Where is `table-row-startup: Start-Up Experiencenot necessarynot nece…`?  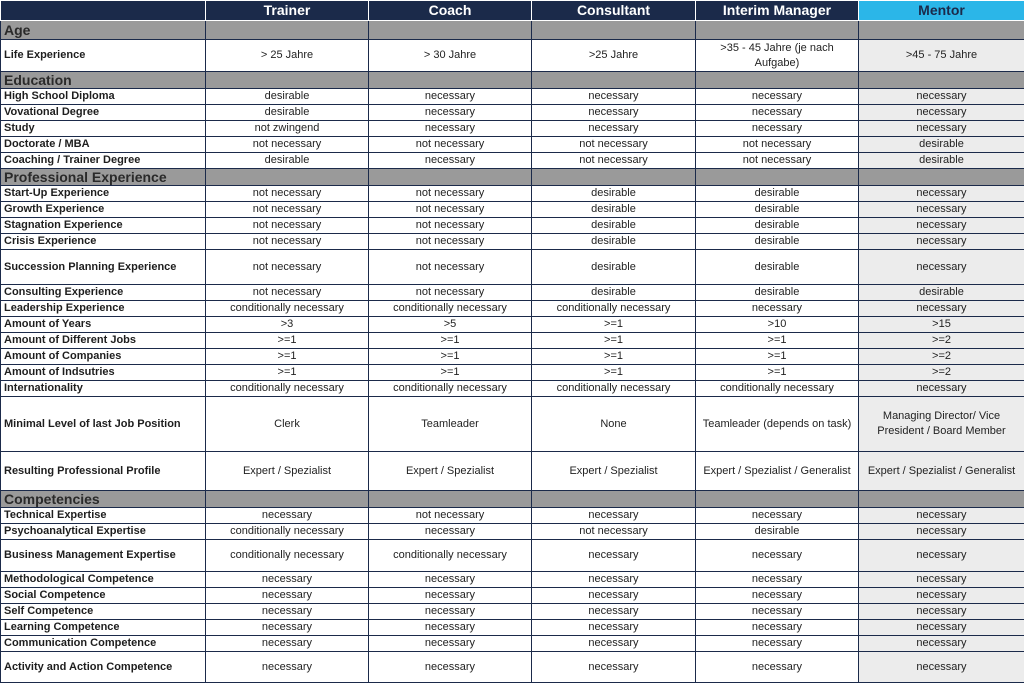
table-row-startup: Start-Up Experiencenot necessarynot nece… is located at coordinates (512, 194).